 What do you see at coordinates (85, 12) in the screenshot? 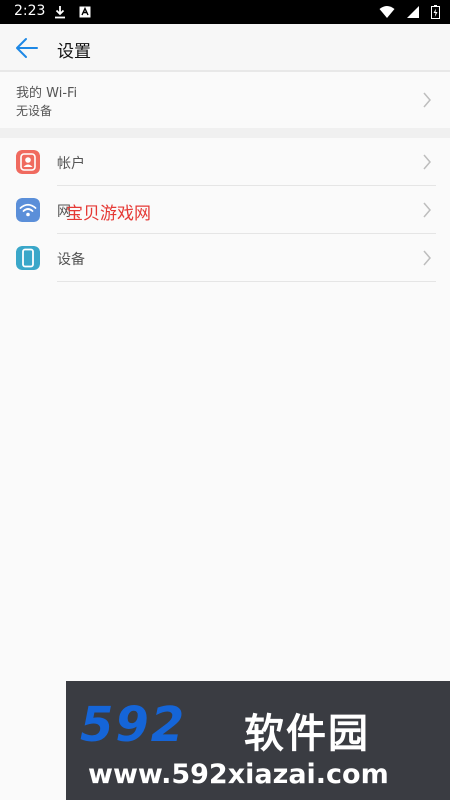
I see `notification-icon` at bounding box center [85, 12].